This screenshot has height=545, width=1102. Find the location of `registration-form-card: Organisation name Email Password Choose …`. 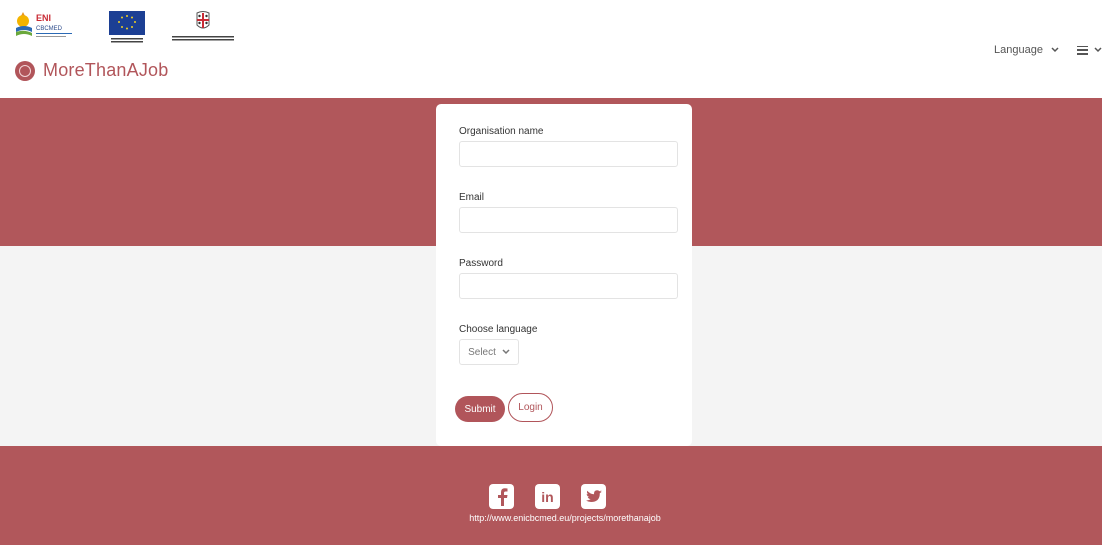

registration-form-card: Organisation name Email Password Choose … is located at coordinates (564, 275).